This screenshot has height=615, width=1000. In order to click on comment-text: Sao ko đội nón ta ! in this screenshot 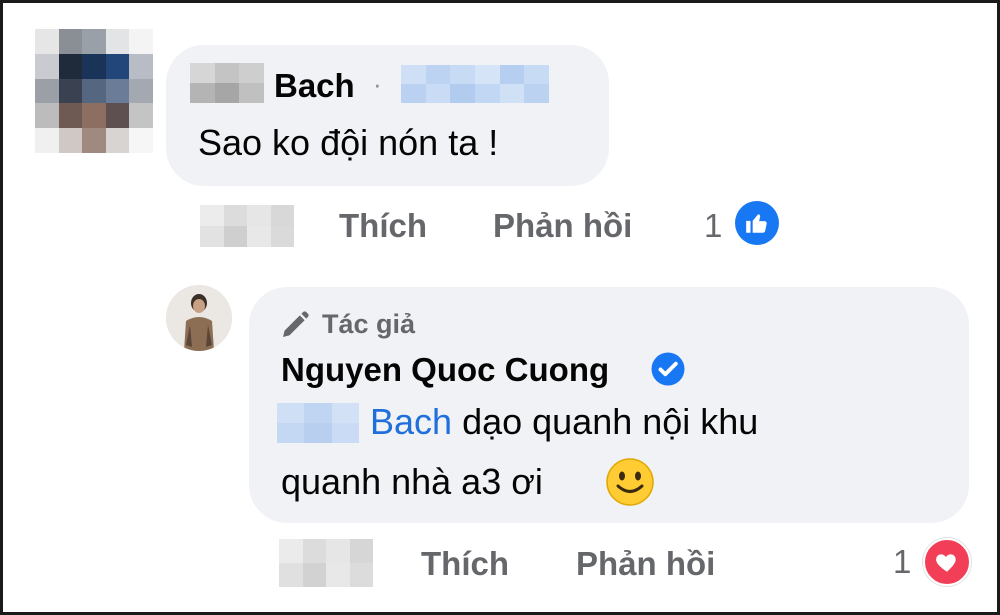, I will do `click(348, 142)`.